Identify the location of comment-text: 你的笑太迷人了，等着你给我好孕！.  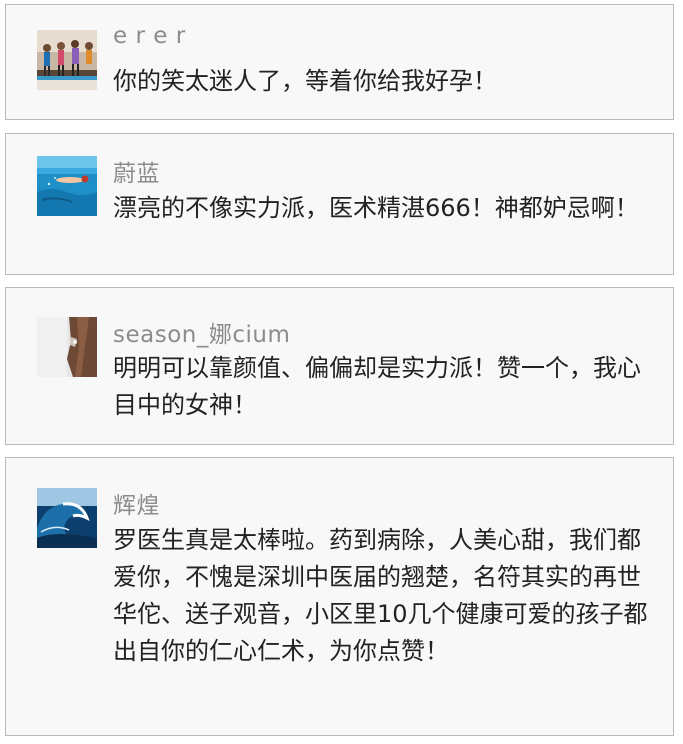
(305, 81).